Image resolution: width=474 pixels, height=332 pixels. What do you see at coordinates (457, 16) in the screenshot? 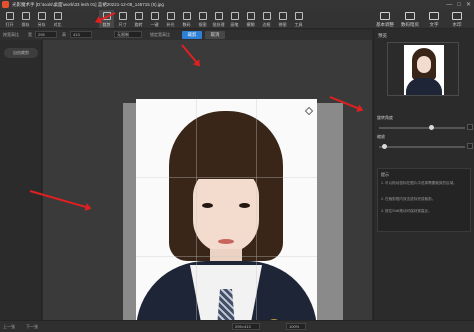
I see `watermark-icon` at bounding box center [457, 16].